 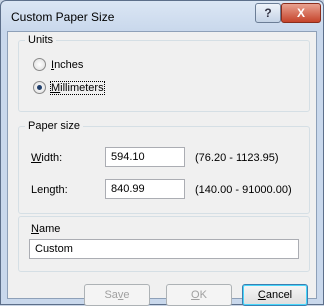 I want to click on millimeters-radio-label: Millimeters, so click(x=77, y=87).